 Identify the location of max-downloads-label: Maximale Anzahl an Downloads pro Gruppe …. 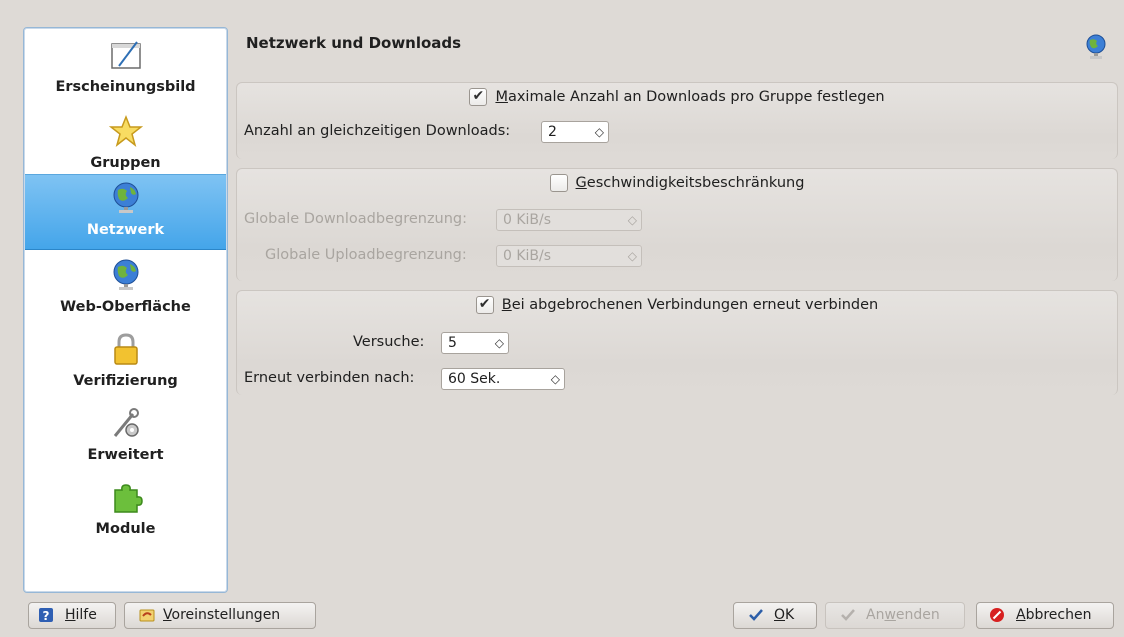
(690, 97).